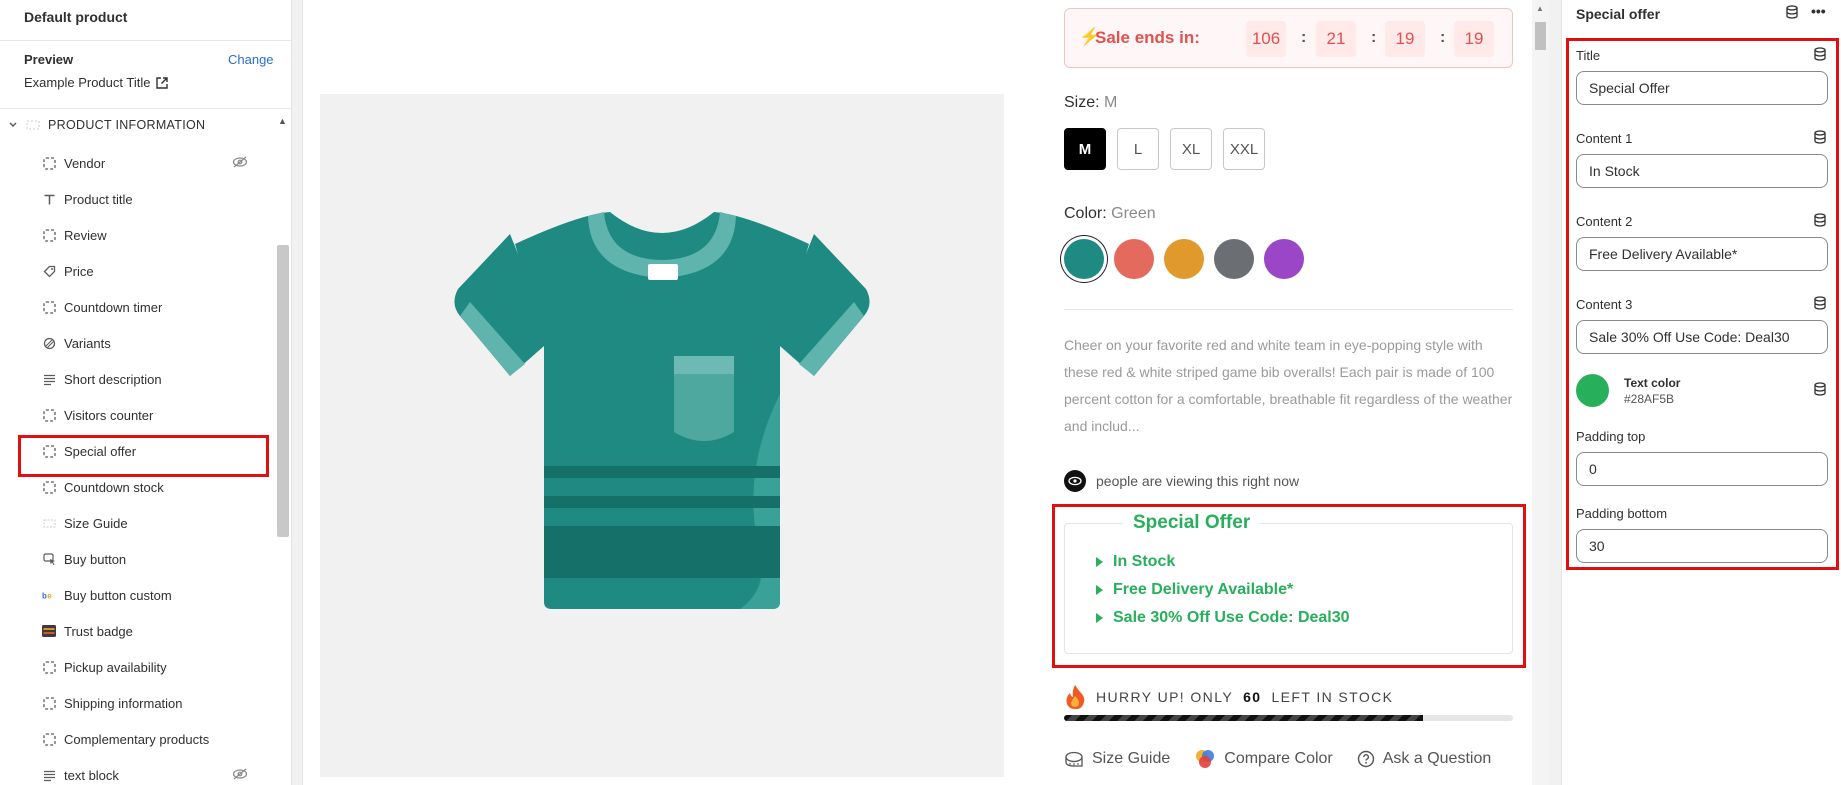 This screenshot has height=785, width=1841. Describe the element at coordinates (115, 667) in the screenshot. I see `sidebar-item-label: Pickup availability` at that location.